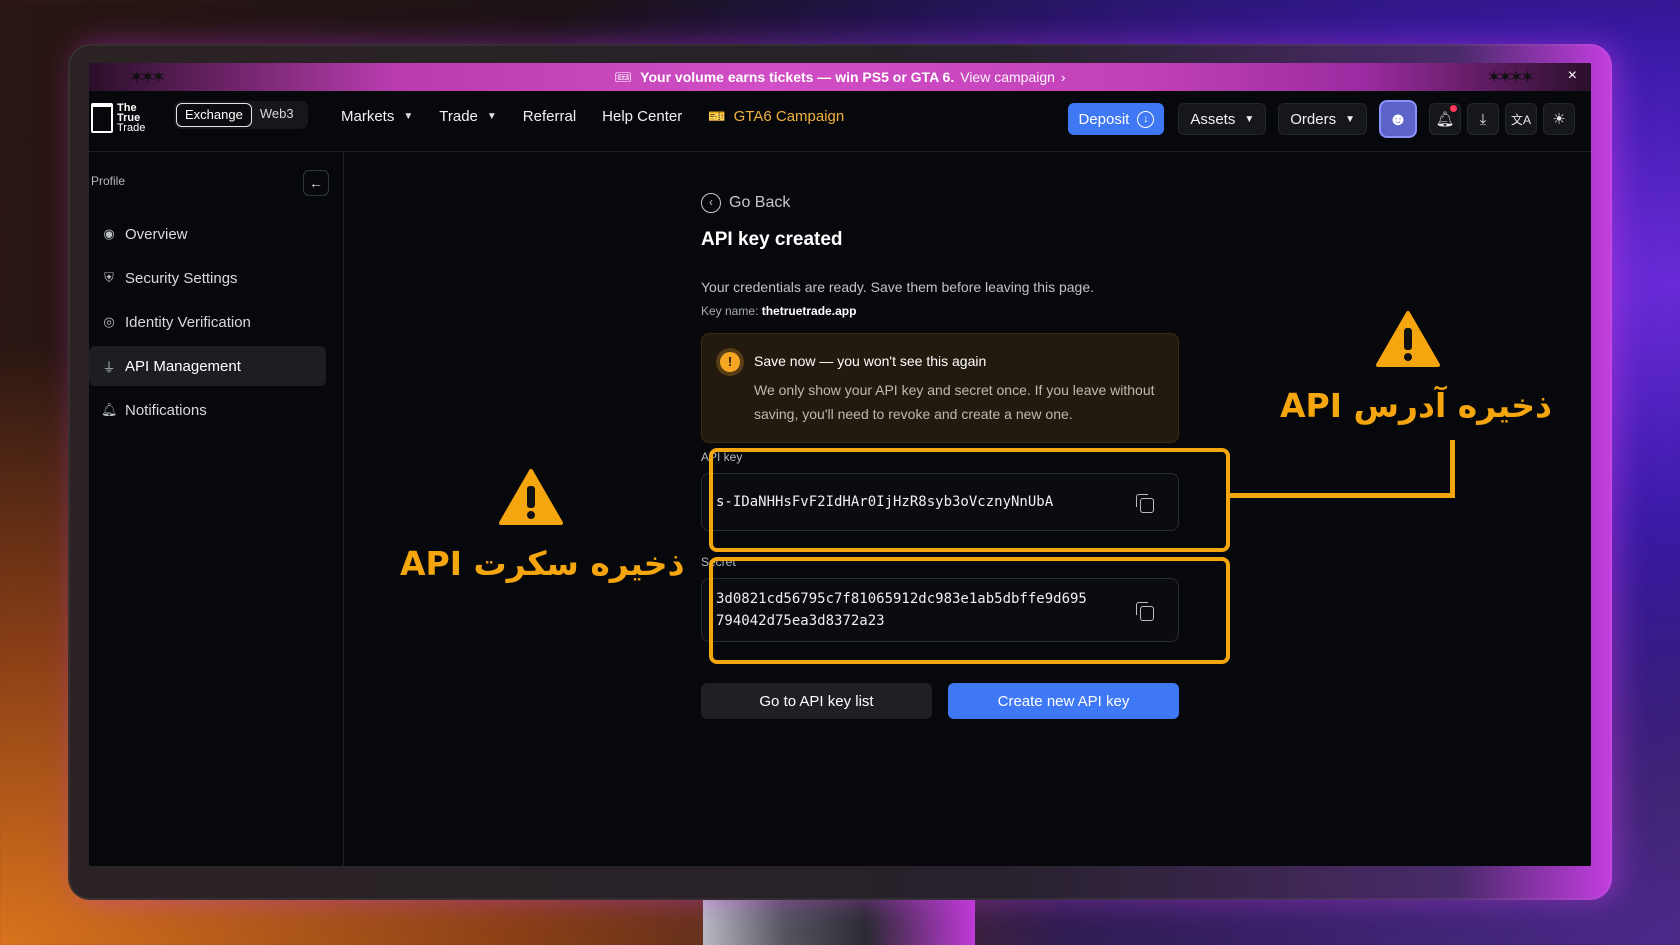 The image size is (1680, 945). What do you see at coordinates (277, 115) in the screenshot?
I see `switch-web3: Web3` at bounding box center [277, 115].